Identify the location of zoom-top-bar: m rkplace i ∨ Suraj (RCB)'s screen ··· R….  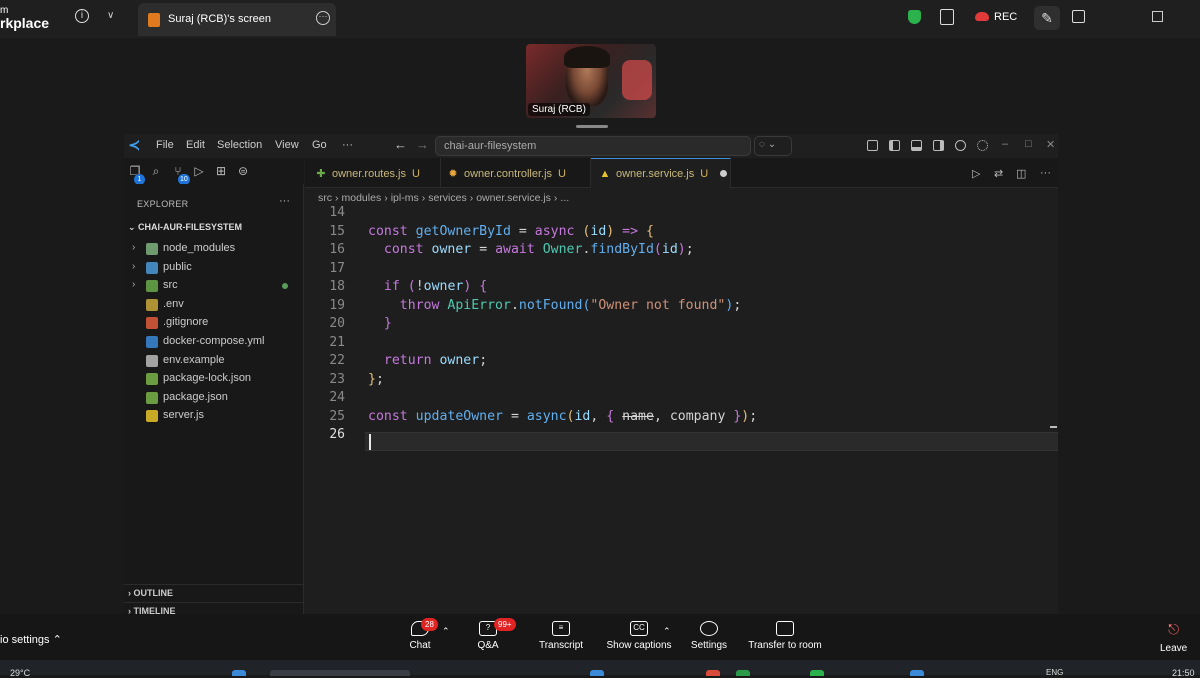
(600, 19).